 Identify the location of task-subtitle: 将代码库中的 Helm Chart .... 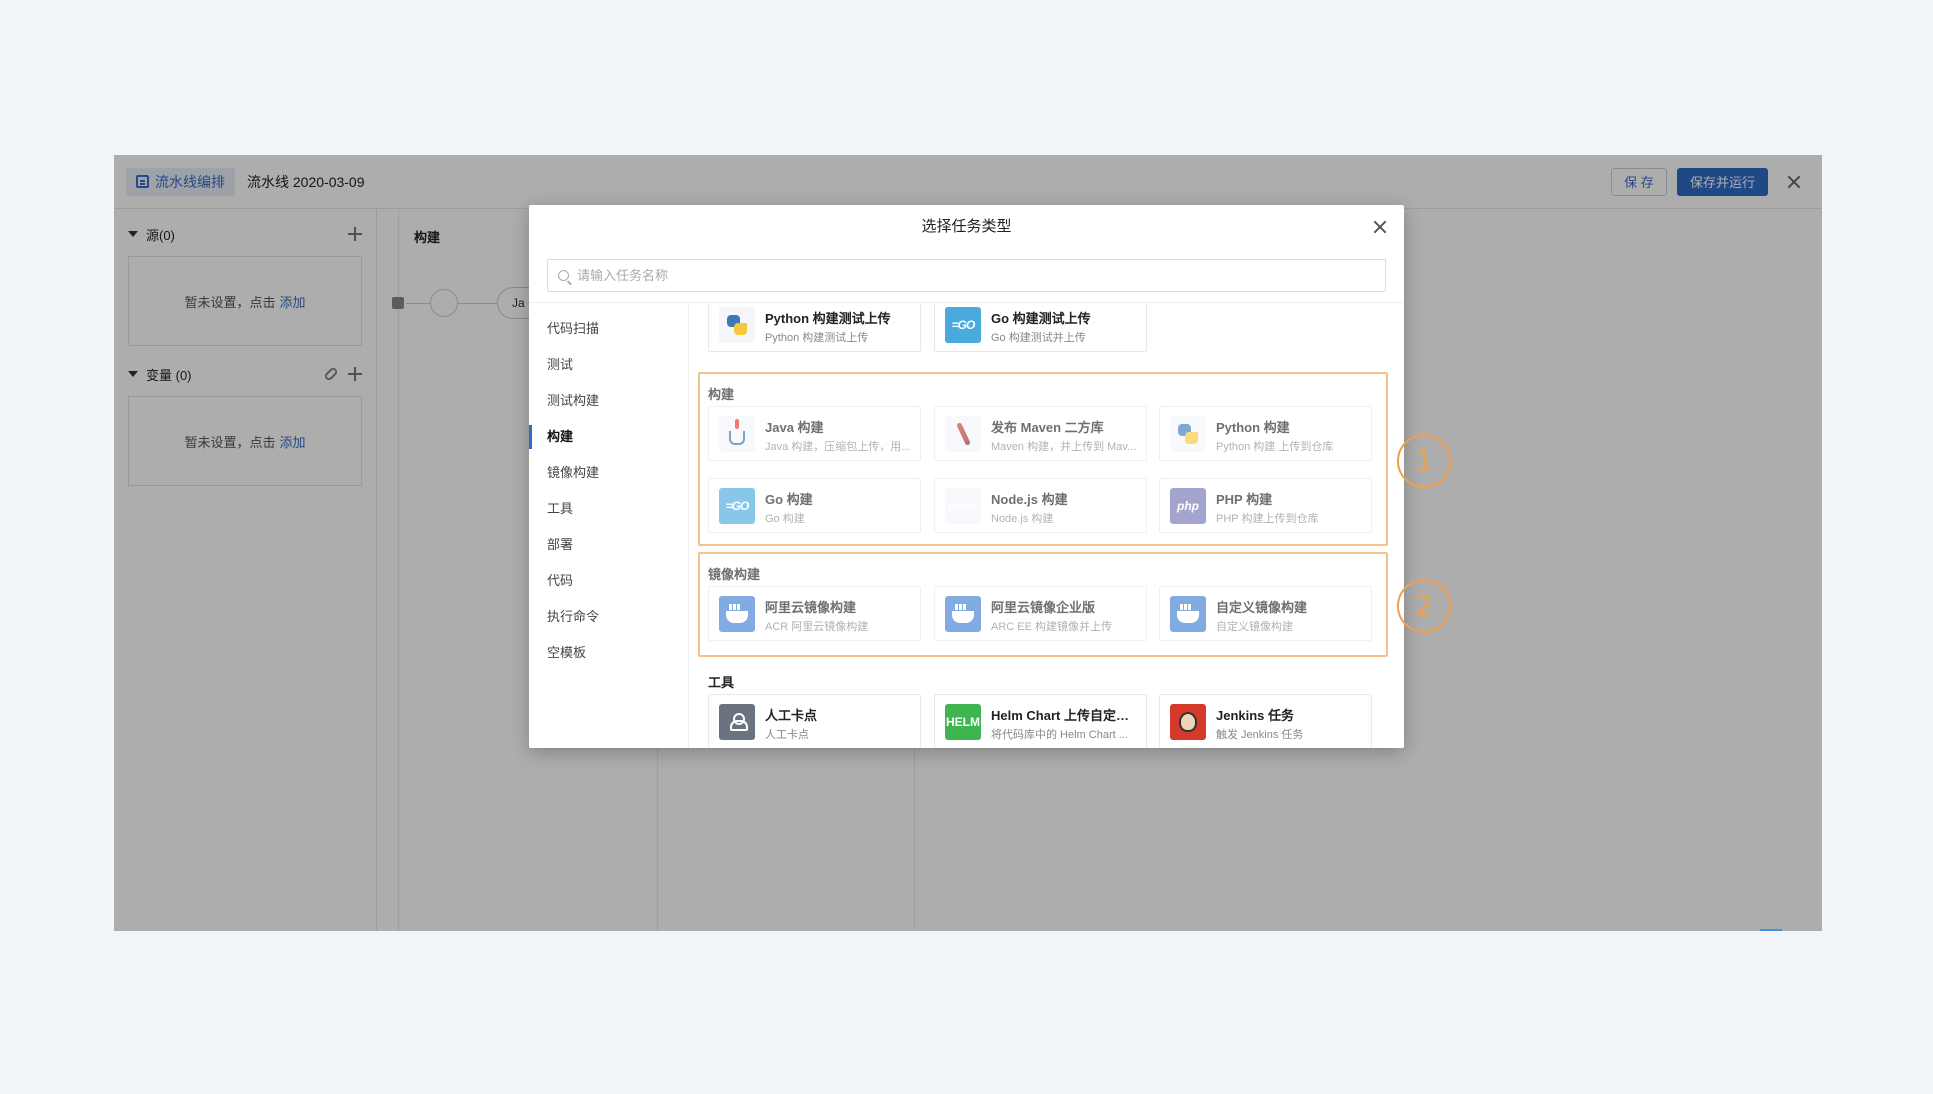
(1059, 735).